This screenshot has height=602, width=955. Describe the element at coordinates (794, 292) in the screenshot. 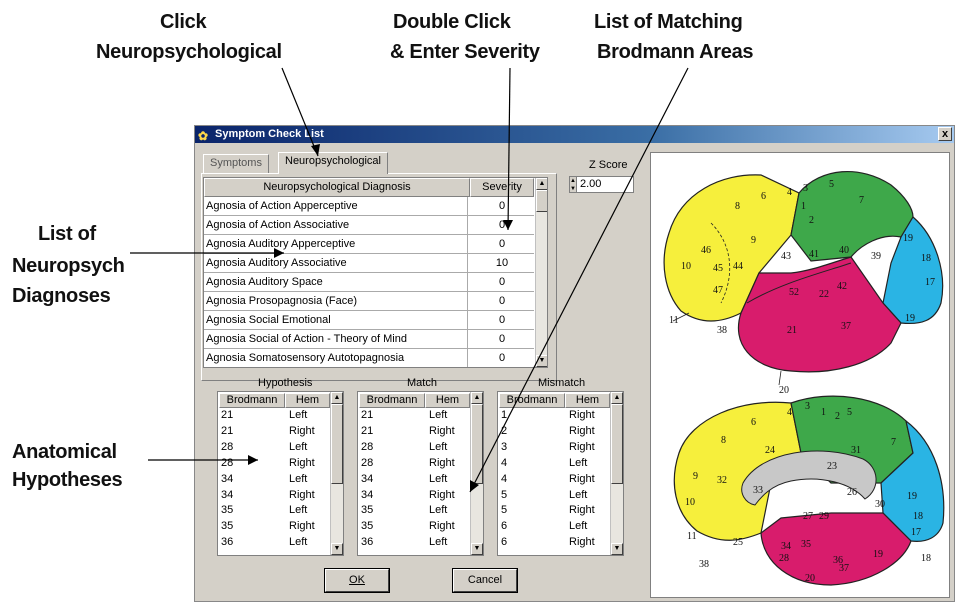

I see `brodmann-area-label: 52` at that location.